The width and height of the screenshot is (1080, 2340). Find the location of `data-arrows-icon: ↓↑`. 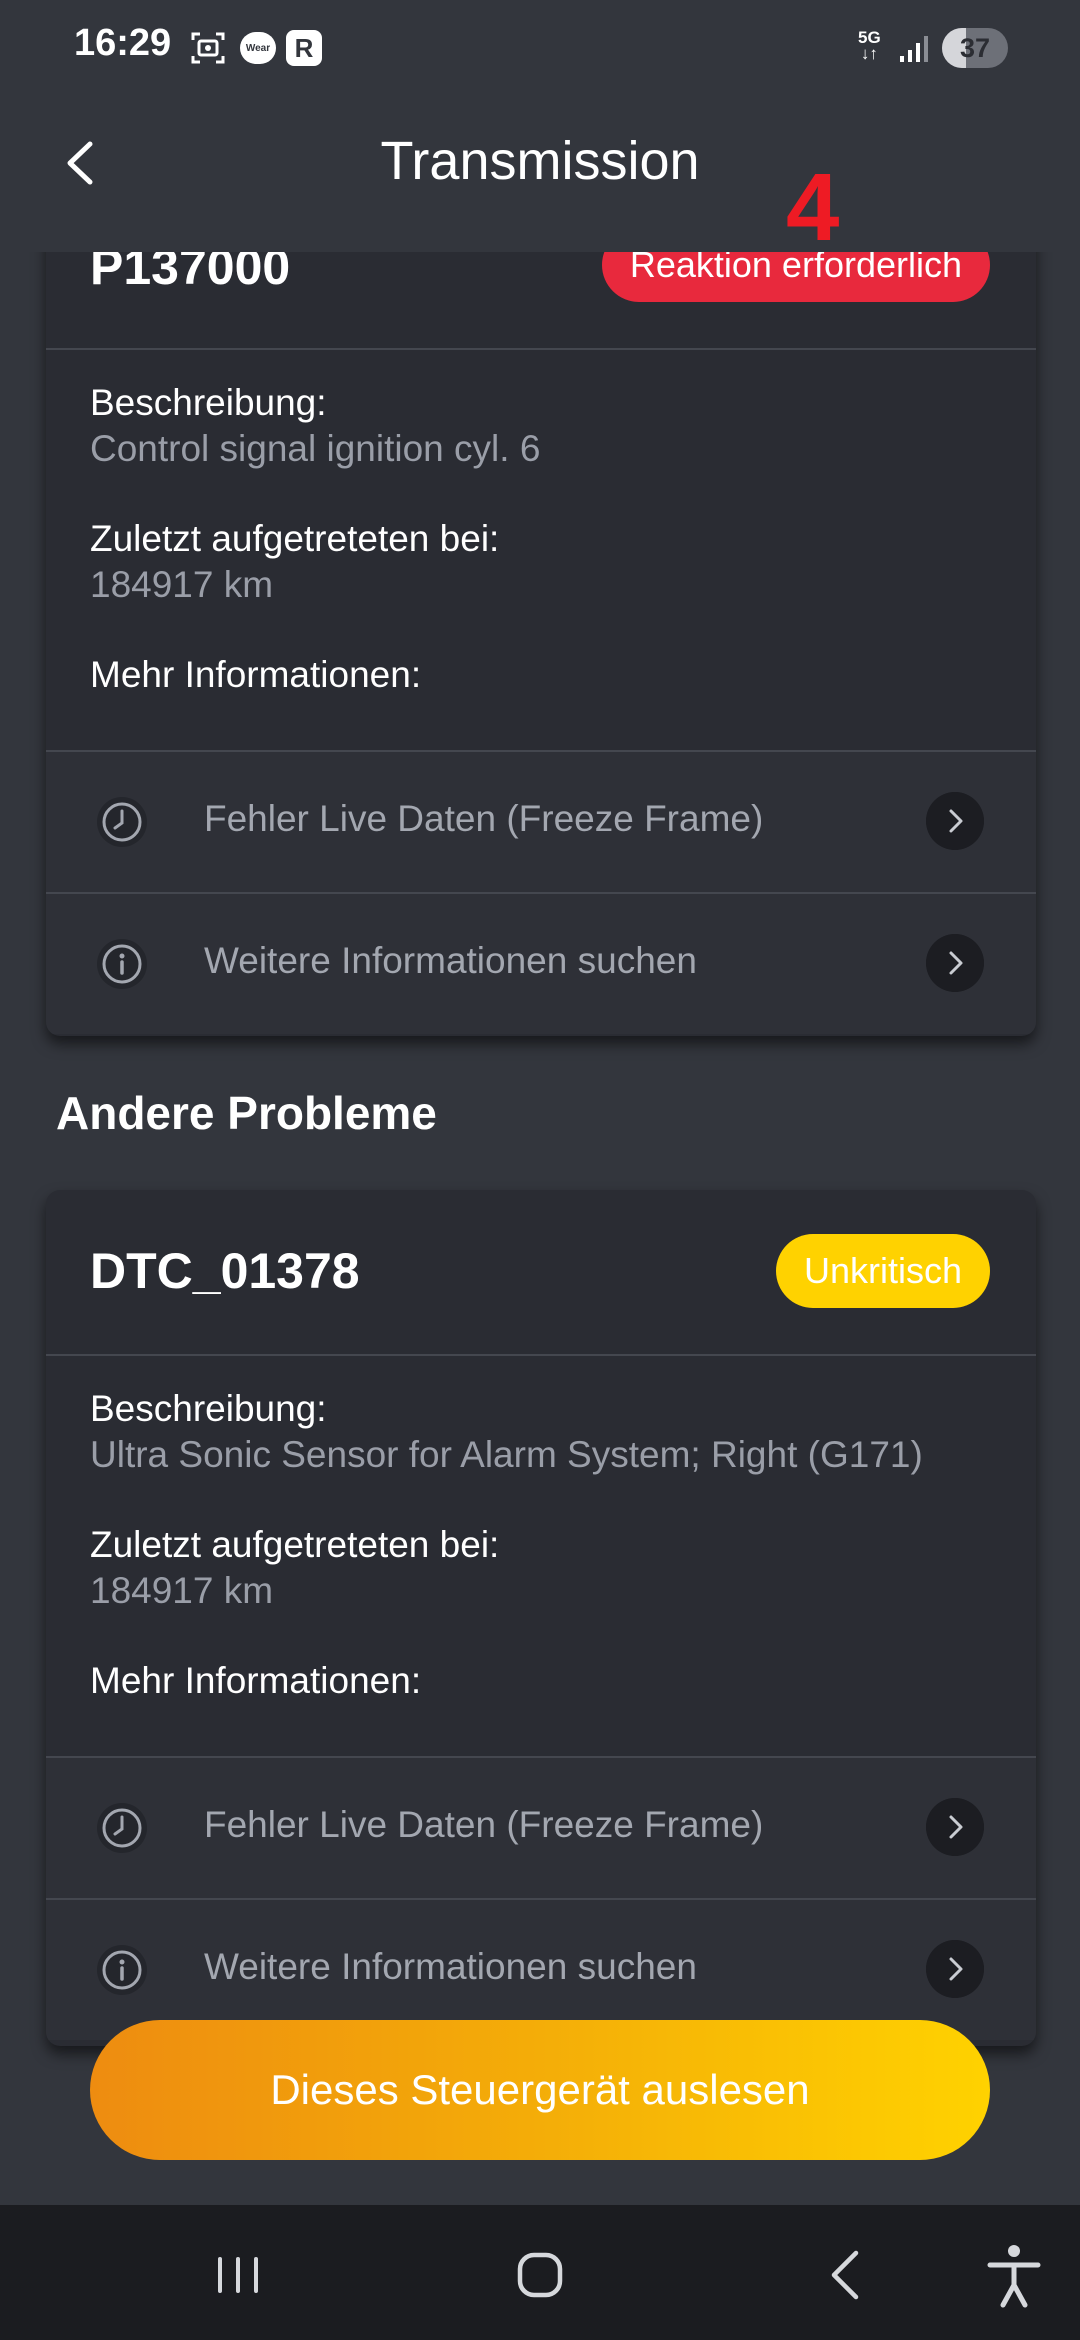

data-arrows-icon: ↓↑ is located at coordinates (869, 53).